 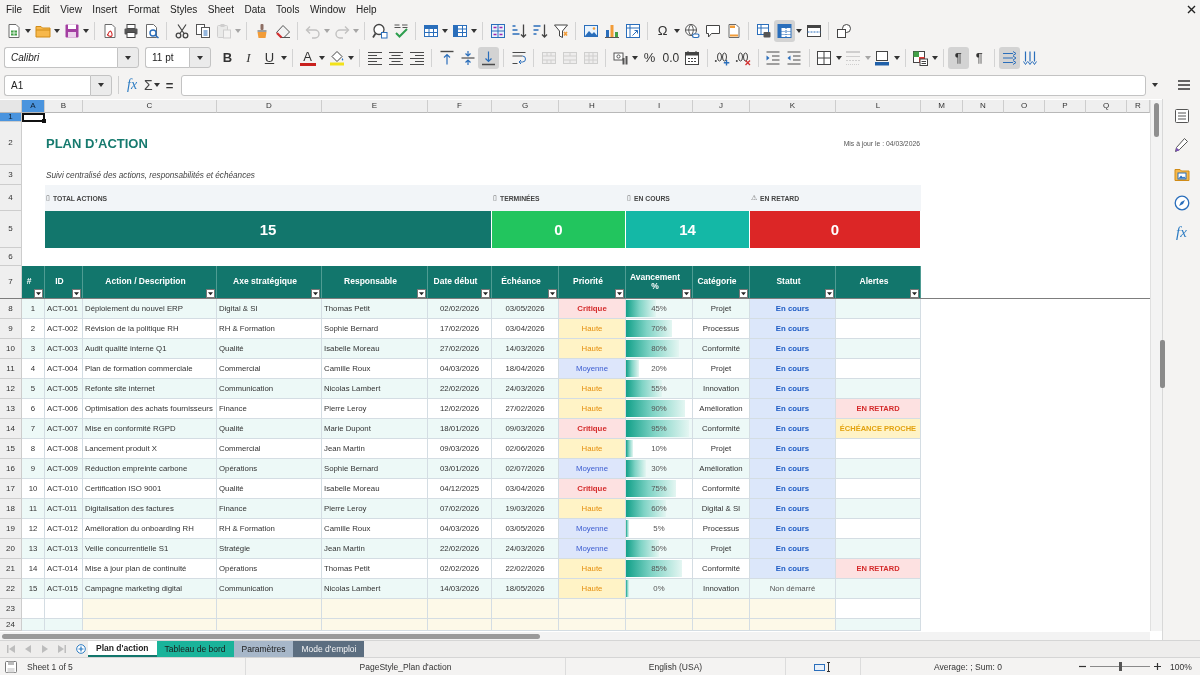 What do you see at coordinates (71, 9) in the screenshot?
I see `menu-item: View` at bounding box center [71, 9].